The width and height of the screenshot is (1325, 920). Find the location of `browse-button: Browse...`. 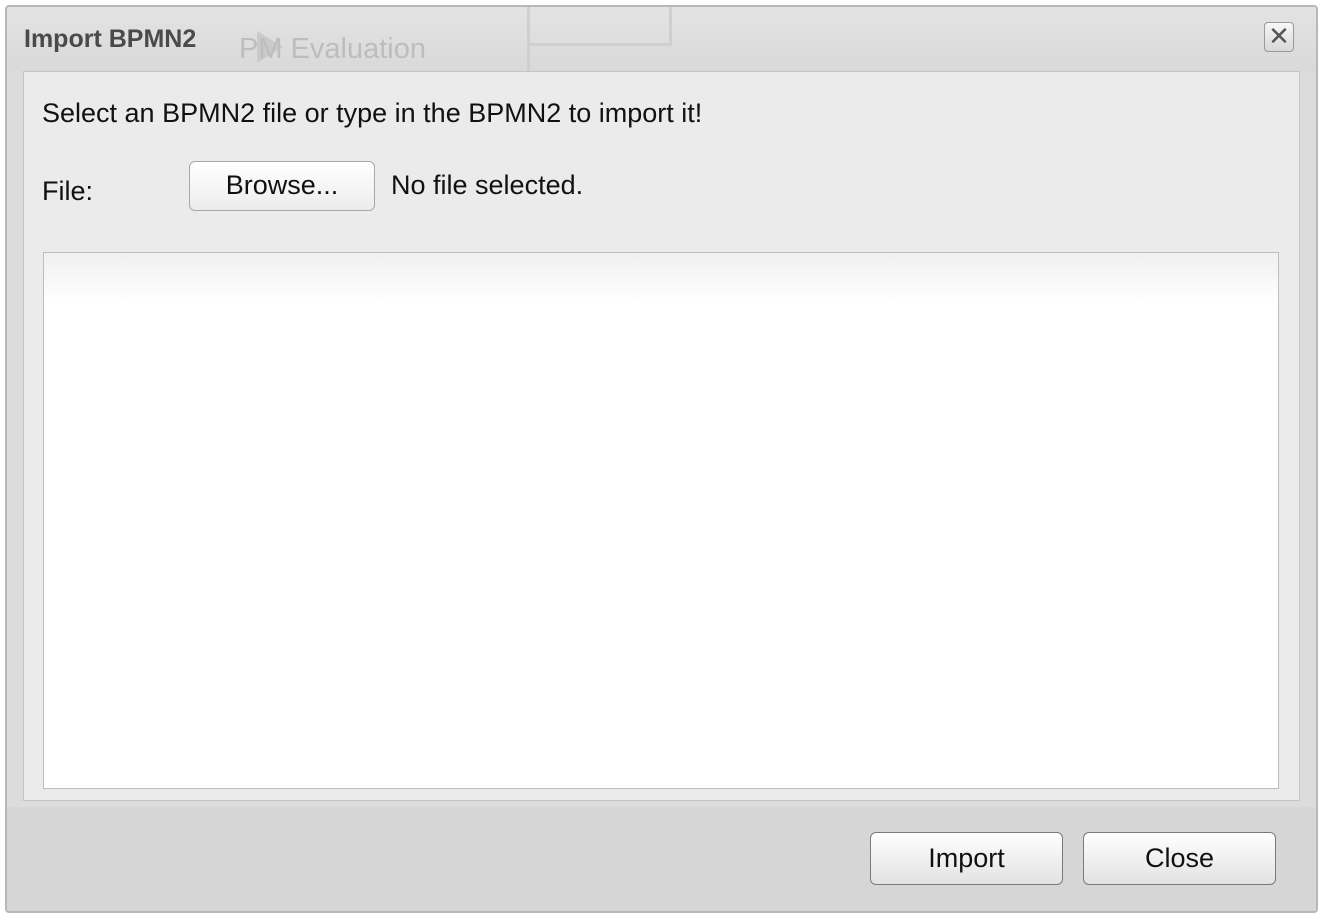

browse-button: Browse... is located at coordinates (282, 186).